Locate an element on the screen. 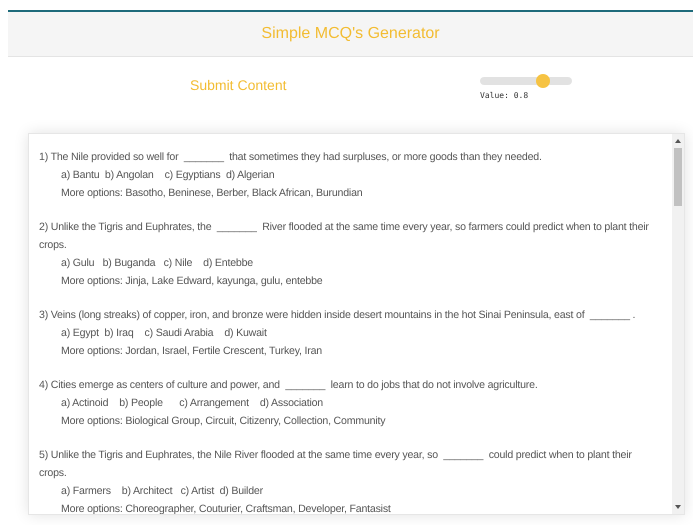 This screenshot has height=525, width=693. answer-options: a) Bantu b) Angolan c) Egyptians d) Algerian is located at coordinates (345, 175).